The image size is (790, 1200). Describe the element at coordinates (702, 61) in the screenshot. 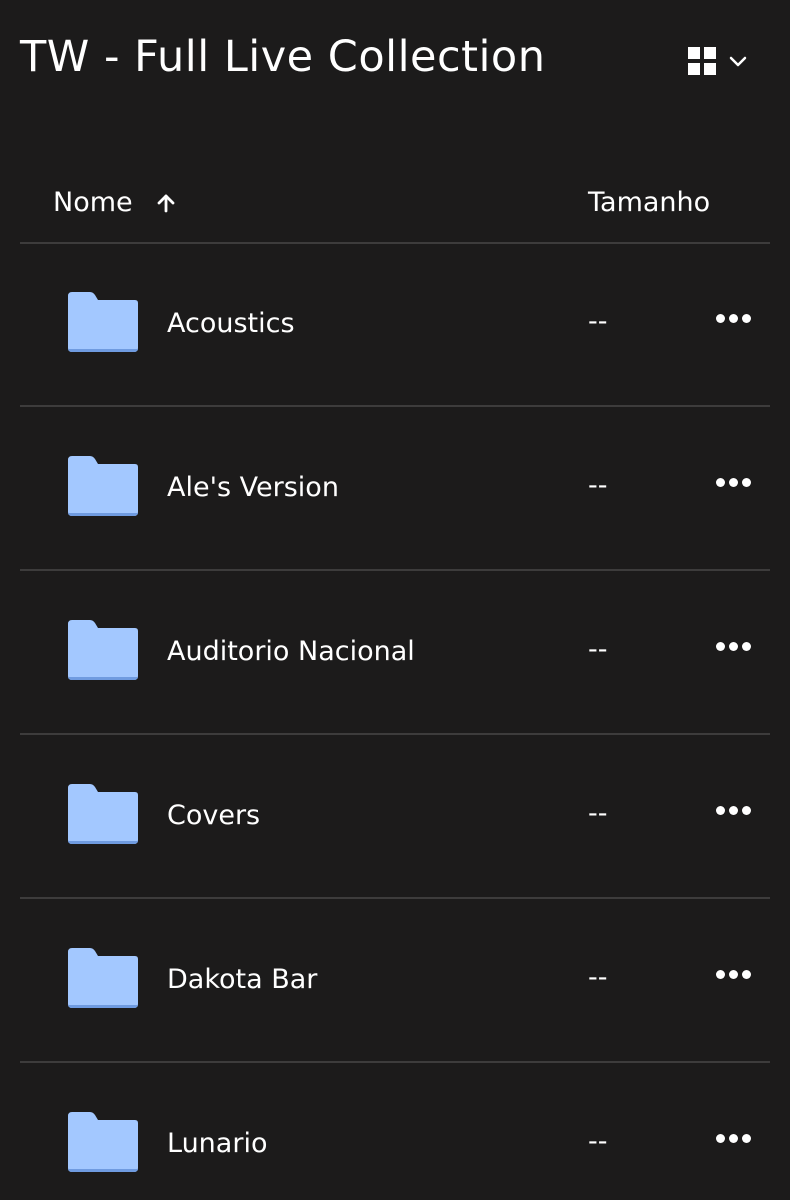

I see `grid-view-icon` at that location.